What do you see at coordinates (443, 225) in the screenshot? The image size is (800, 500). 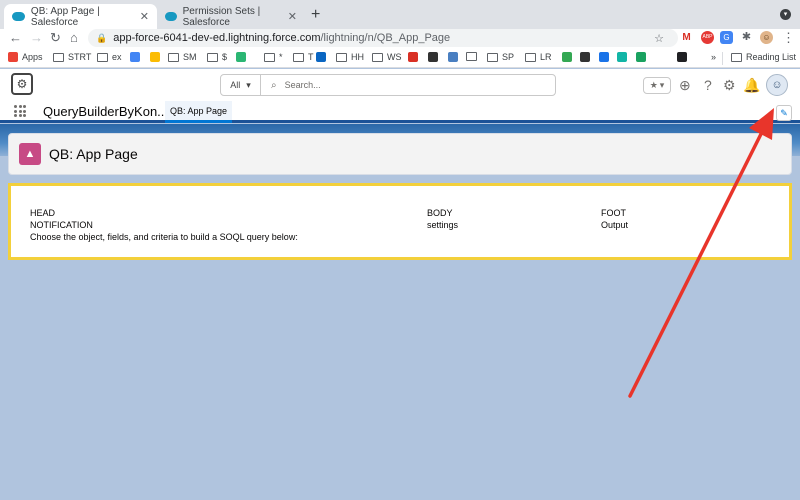 I see `settings-label: settings` at bounding box center [443, 225].